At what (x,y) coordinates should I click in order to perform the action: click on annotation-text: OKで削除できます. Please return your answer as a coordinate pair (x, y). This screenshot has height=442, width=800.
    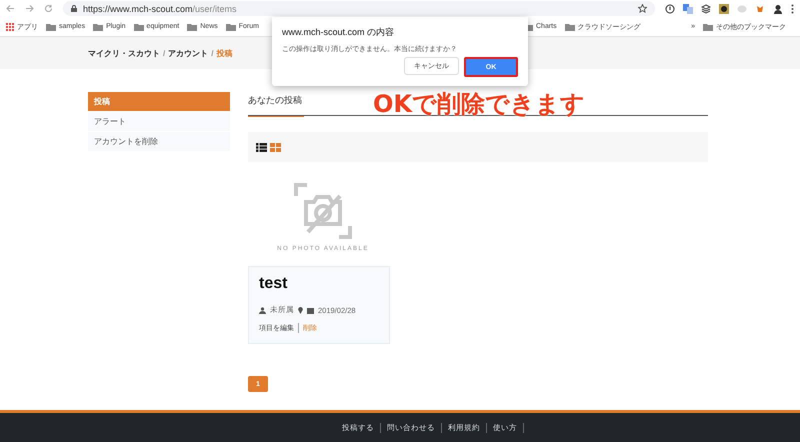
    Looking at the image, I should click on (479, 104).